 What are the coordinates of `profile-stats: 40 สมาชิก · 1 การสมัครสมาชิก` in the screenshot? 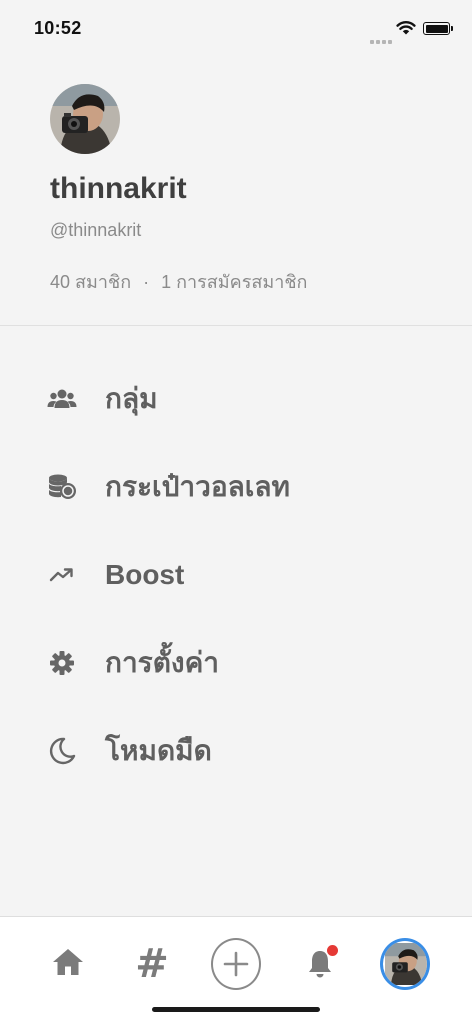 It's located at (178, 281).